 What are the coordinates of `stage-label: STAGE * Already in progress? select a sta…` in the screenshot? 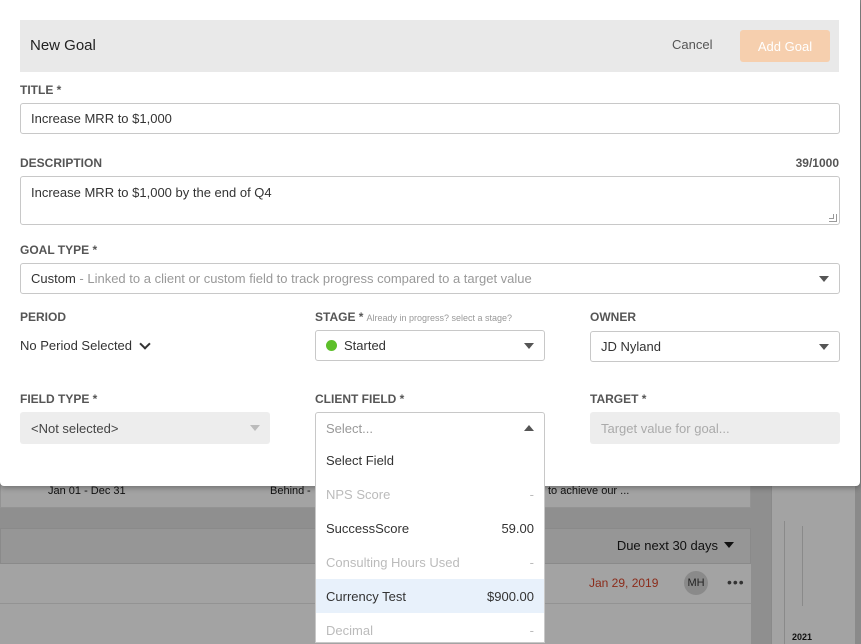 It's located at (414, 317).